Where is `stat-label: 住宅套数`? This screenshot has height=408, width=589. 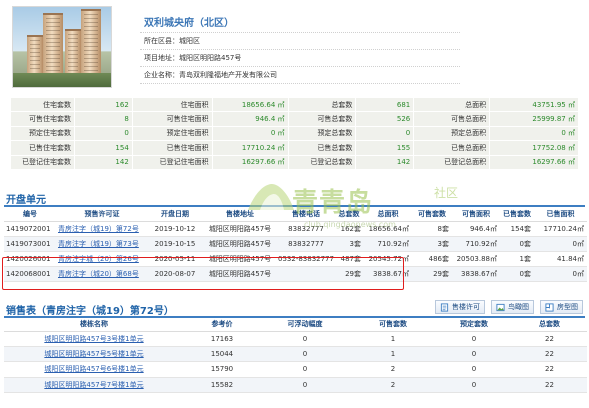
stat-label: 住宅套数 is located at coordinates (42, 104).